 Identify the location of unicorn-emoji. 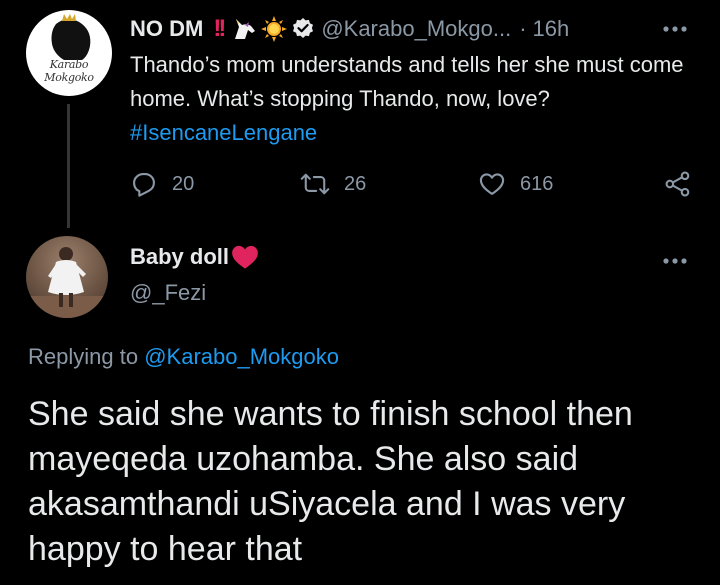
(245, 29).